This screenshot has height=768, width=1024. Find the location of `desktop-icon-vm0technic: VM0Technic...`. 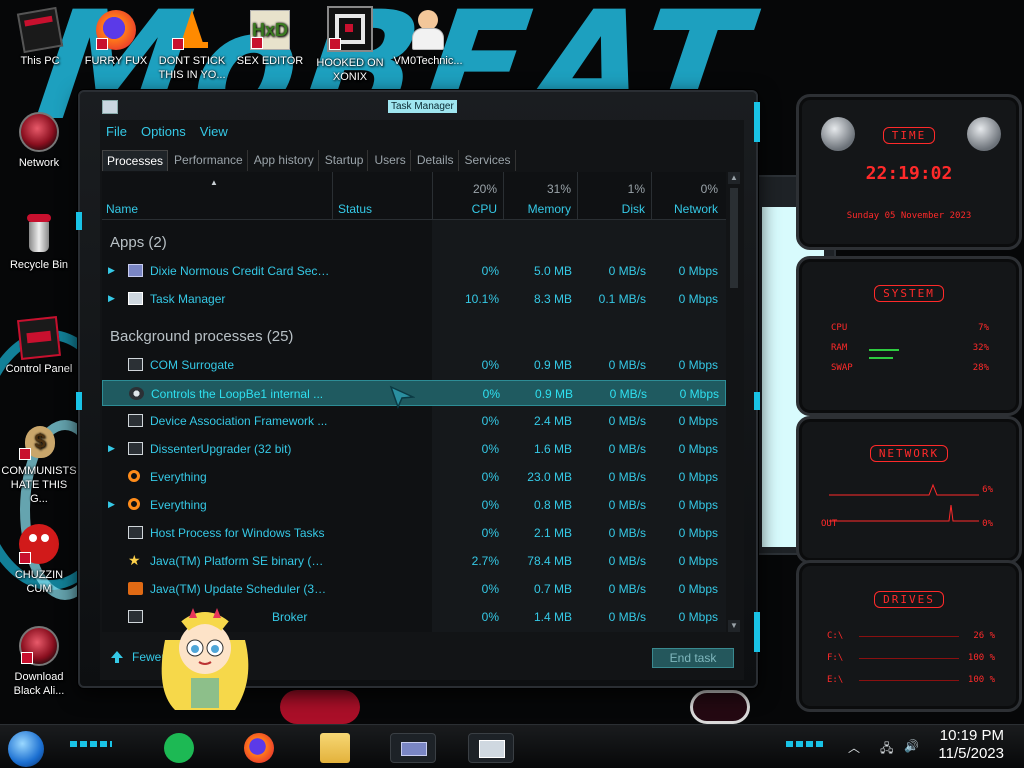

desktop-icon-vm0technic: VM0Technic... is located at coordinates (428, 39).